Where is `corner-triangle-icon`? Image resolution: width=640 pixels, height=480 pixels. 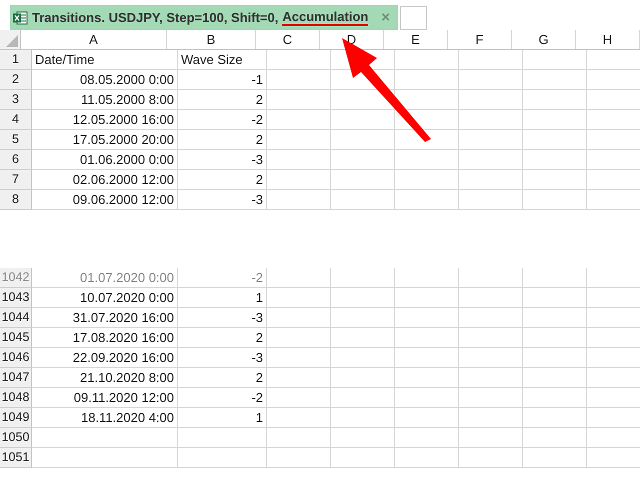 corner-triangle-icon is located at coordinates (12, 41).